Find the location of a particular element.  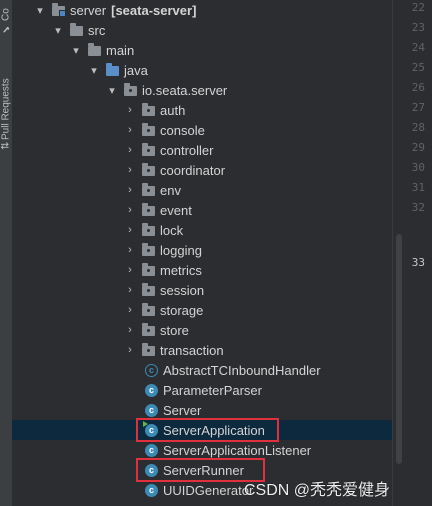

editor-line-gutter: 22 23 24 25 26 27 28 29 30 31 32 33 is located at coordinates (412, 253).